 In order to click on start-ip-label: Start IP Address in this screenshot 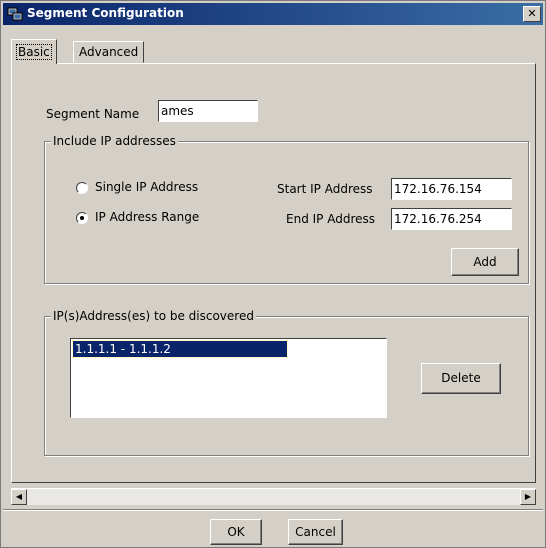, I will do `click(325, 189)`.